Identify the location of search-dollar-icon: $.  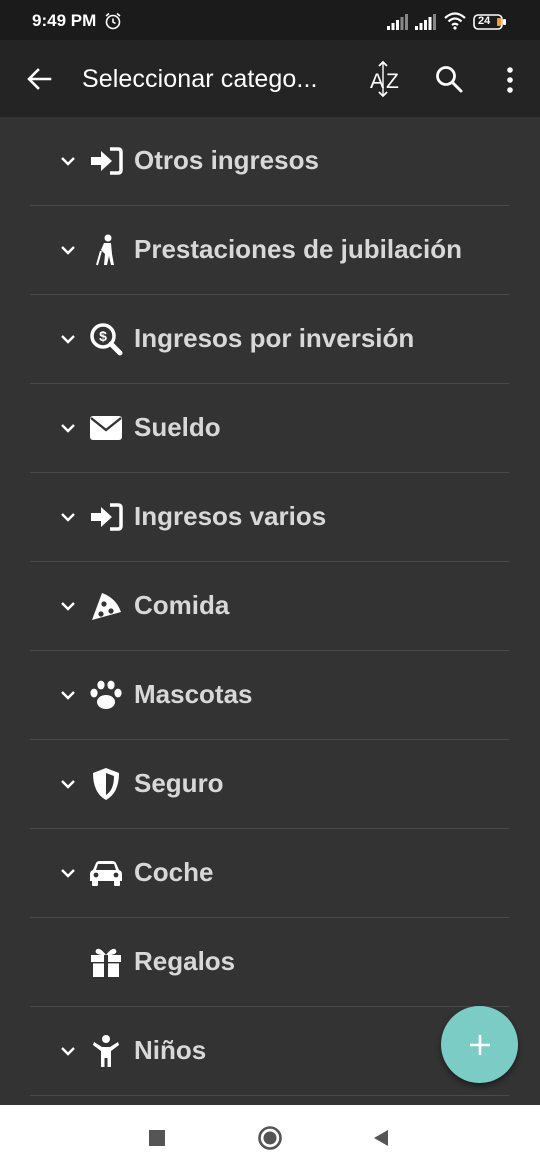
(106, 339).